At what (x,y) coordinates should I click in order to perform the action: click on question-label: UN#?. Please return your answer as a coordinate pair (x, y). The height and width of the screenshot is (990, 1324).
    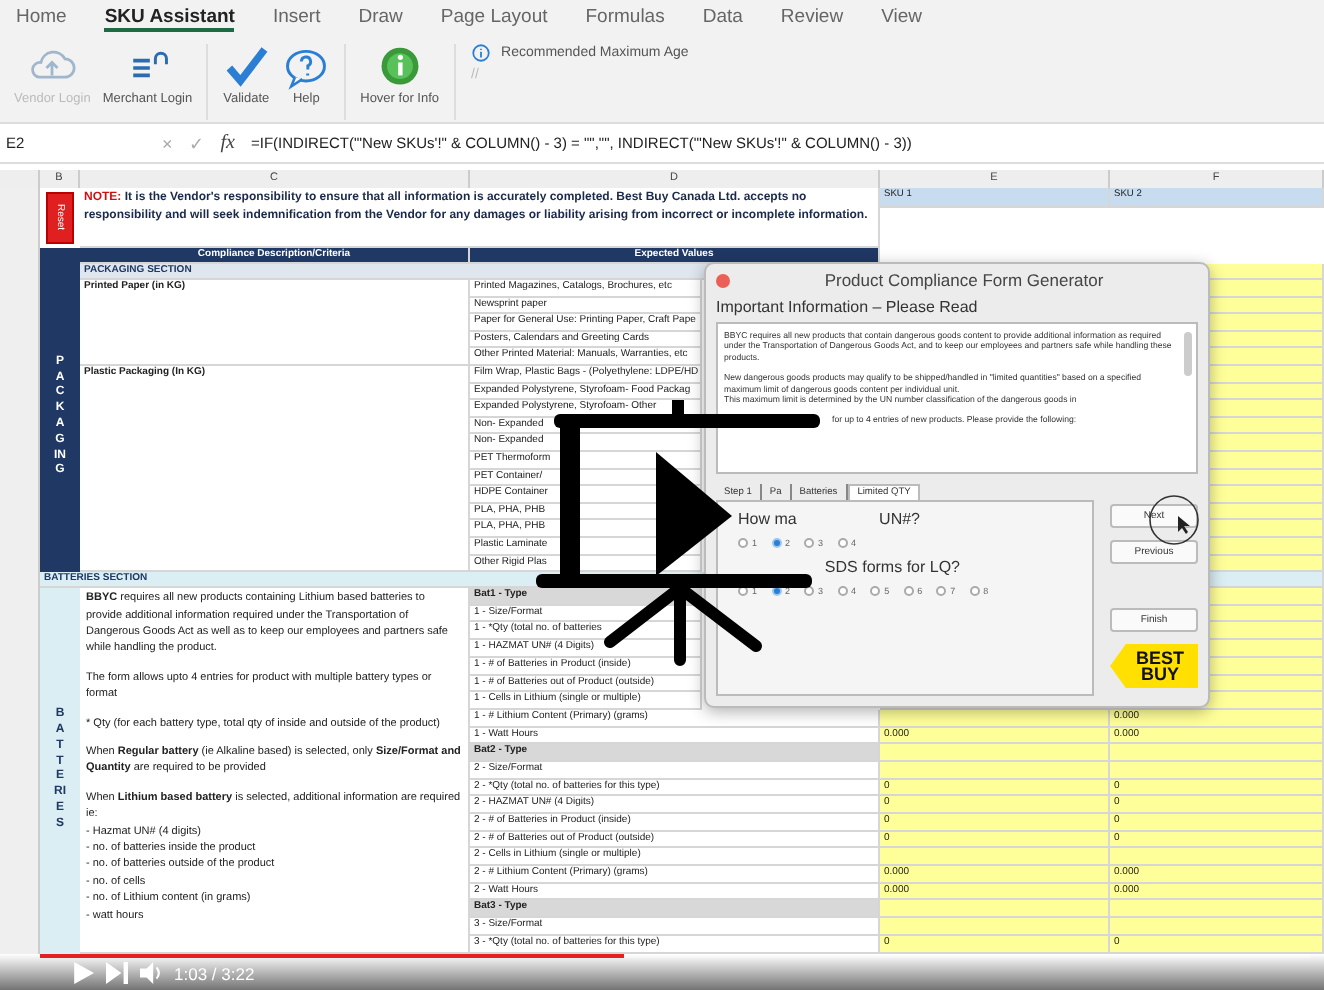
    Looking at the image, I should click on (899, 519).